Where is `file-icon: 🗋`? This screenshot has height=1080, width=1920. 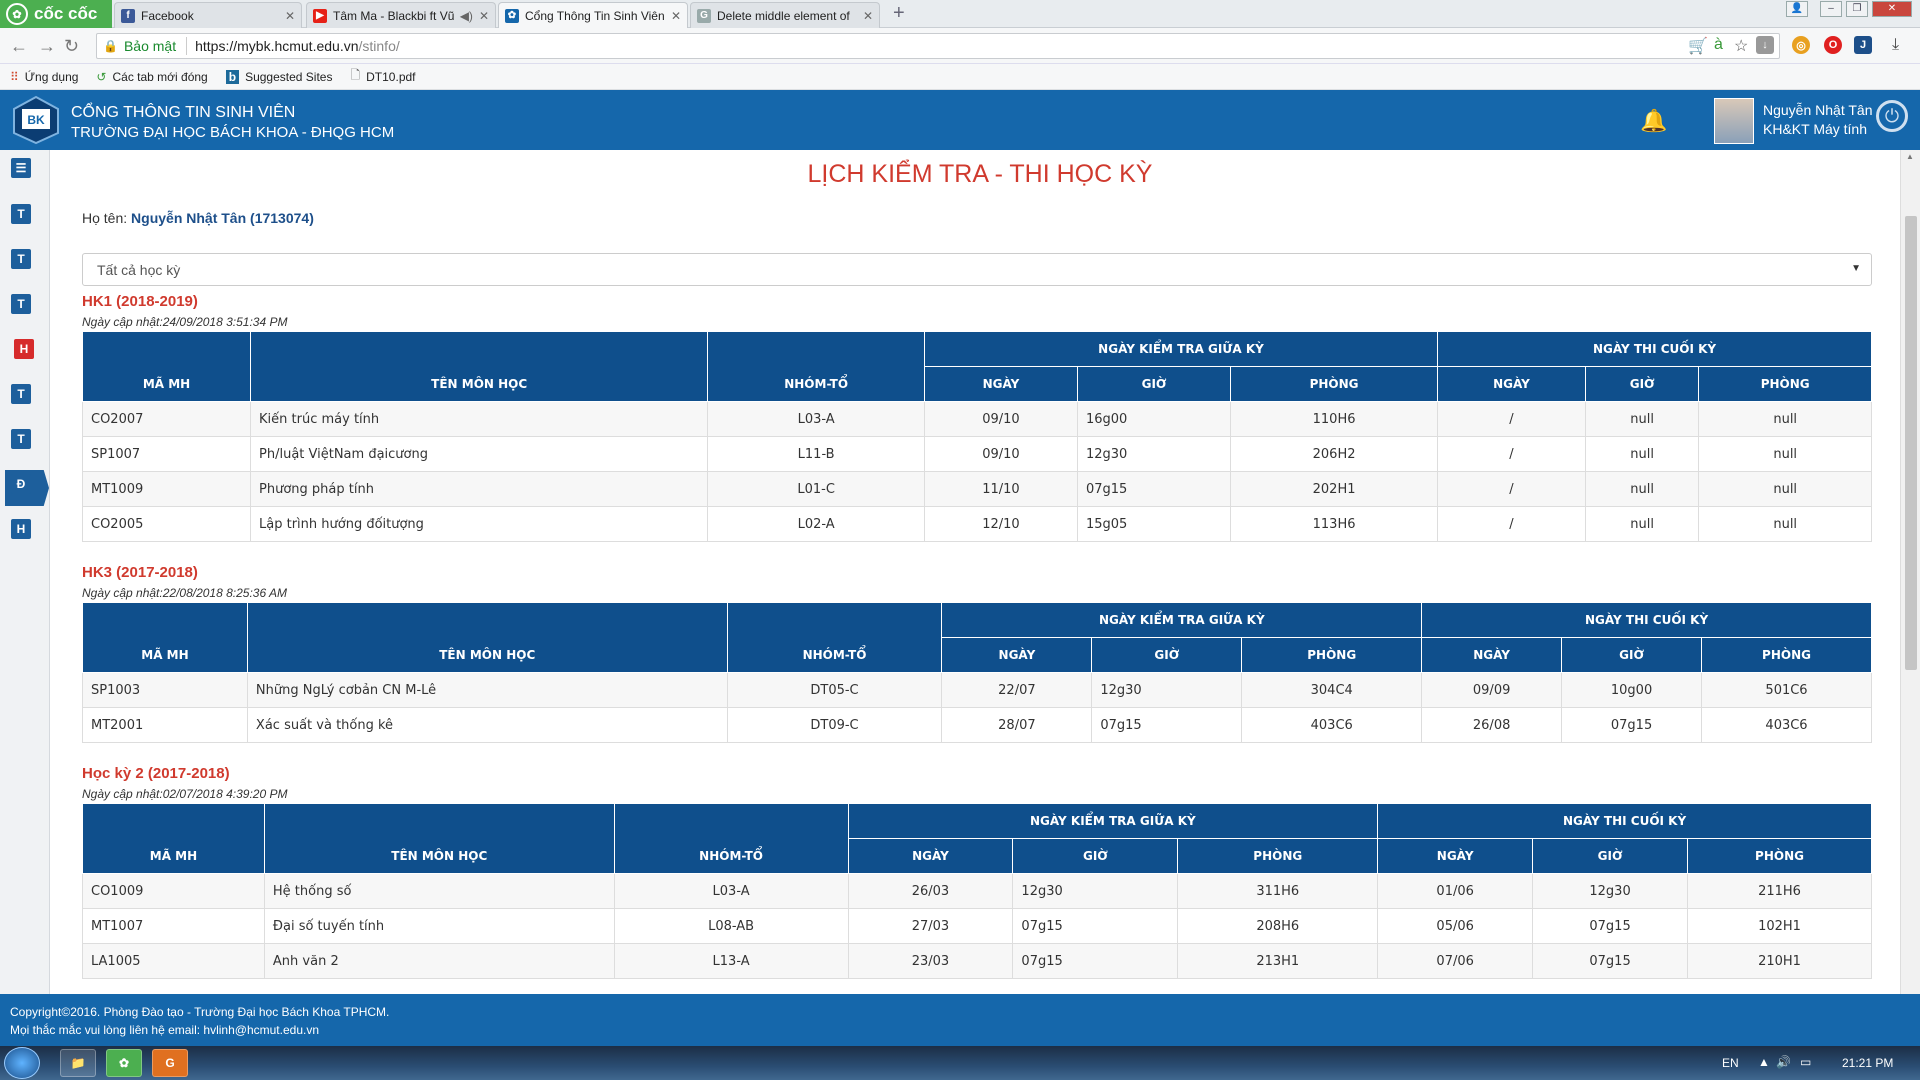
file-icon: 🗋 is located at coordinates (355, 75).